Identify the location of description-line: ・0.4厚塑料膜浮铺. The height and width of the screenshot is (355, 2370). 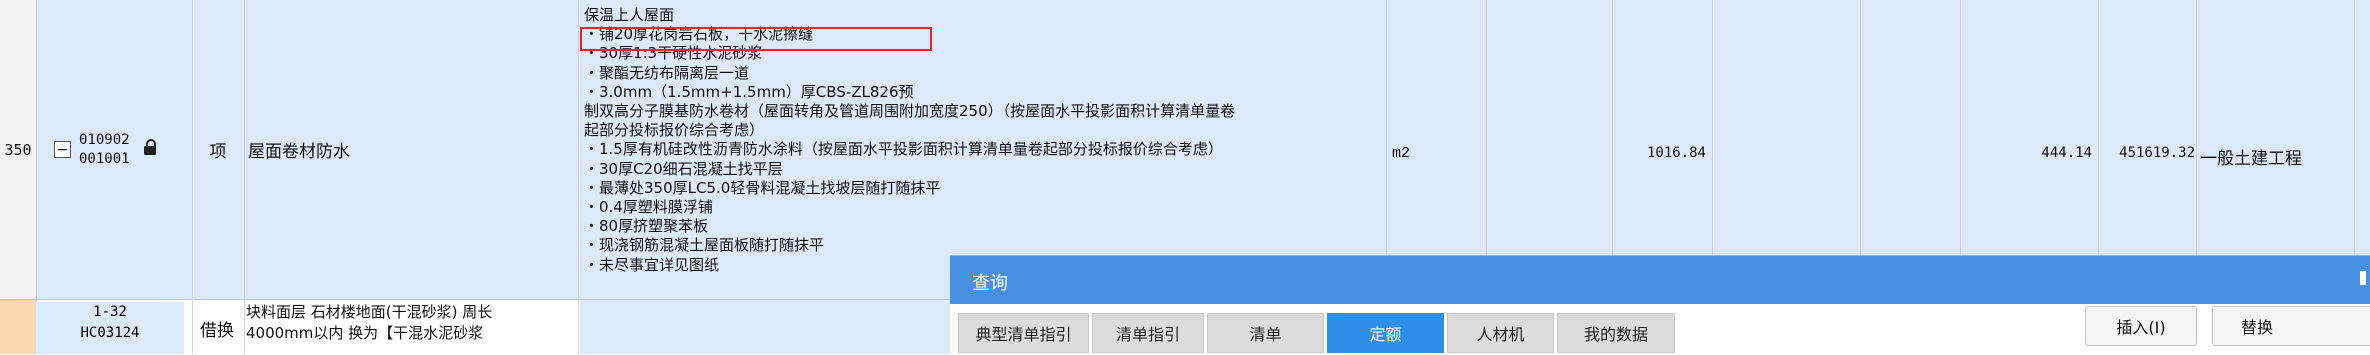
(648, 207).